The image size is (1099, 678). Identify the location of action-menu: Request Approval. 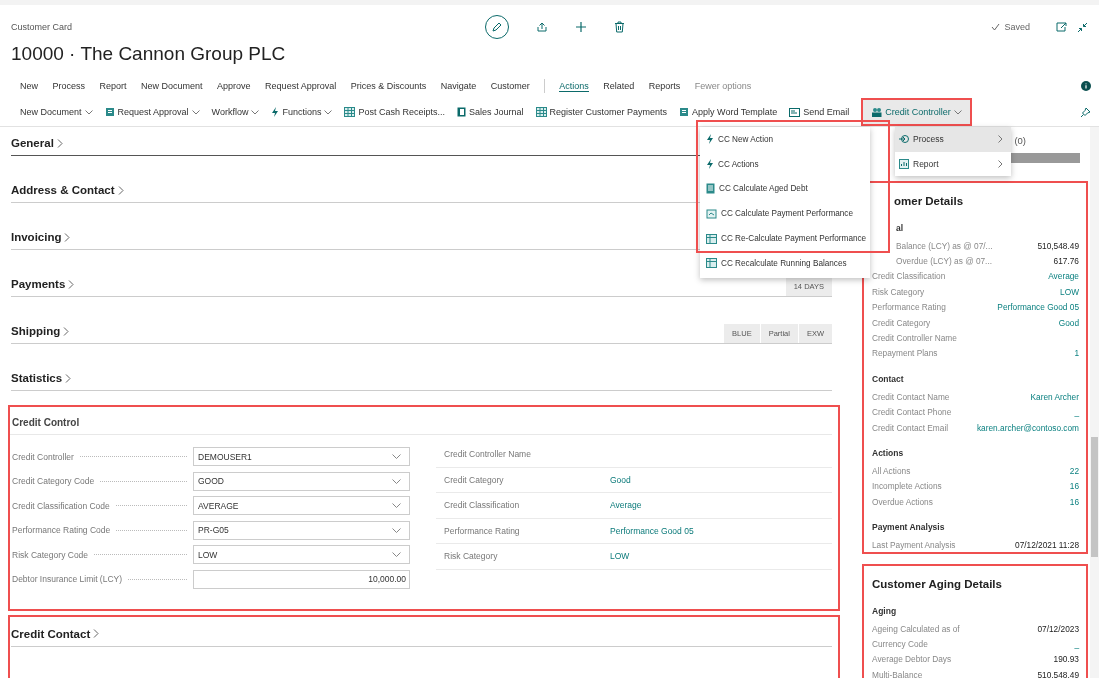
(301, 86).